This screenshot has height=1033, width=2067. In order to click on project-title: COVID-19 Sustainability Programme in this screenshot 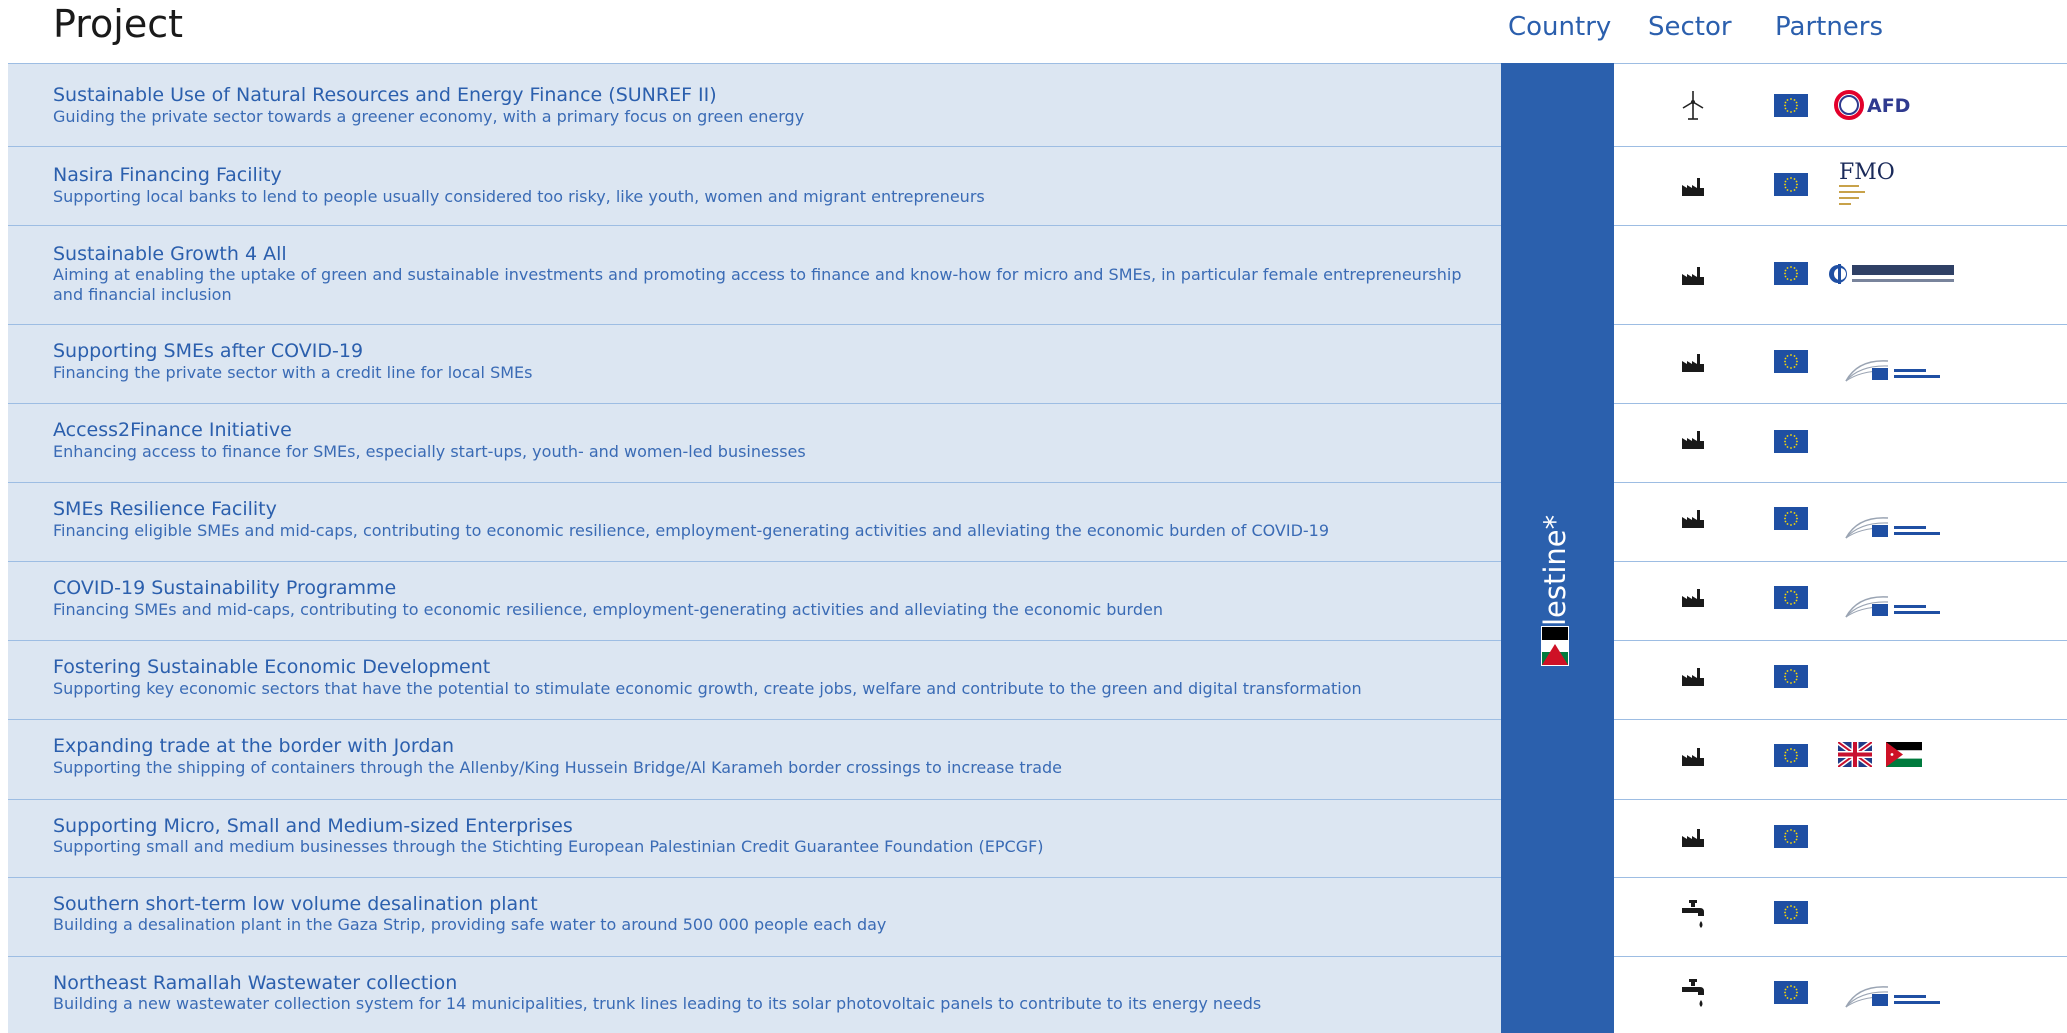, I will do `click(225, 588)`.